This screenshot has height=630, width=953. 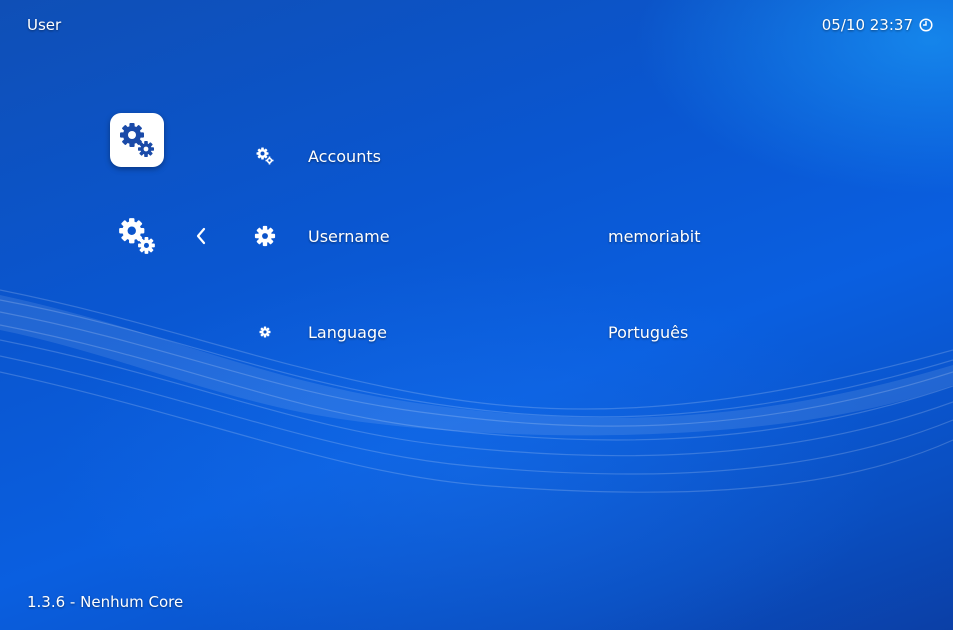 I want to click on settings-row-label: Accounts, so click(x=344, y=156).